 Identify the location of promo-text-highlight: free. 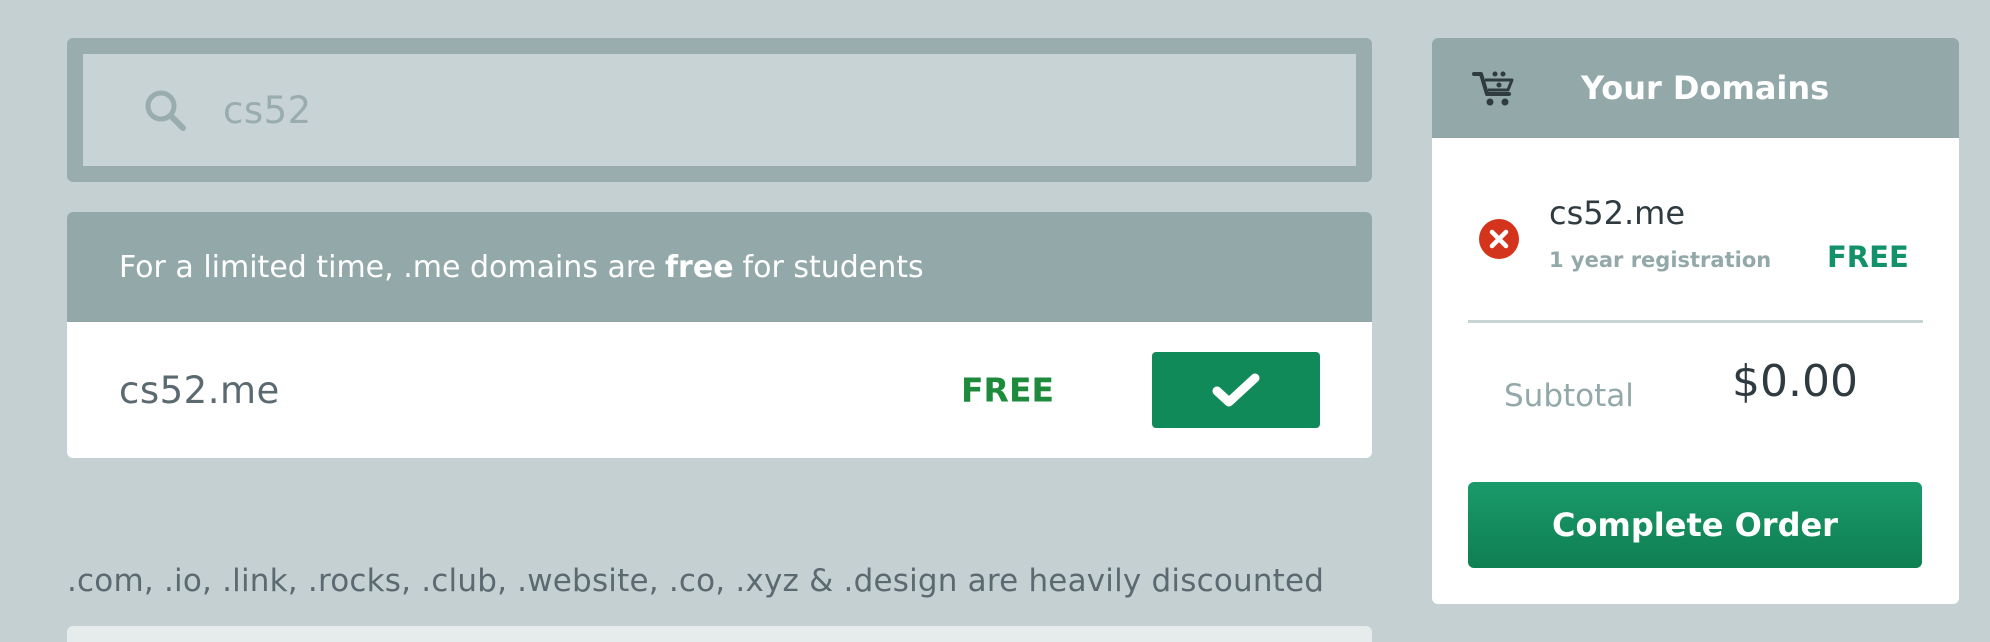
(699, 267).